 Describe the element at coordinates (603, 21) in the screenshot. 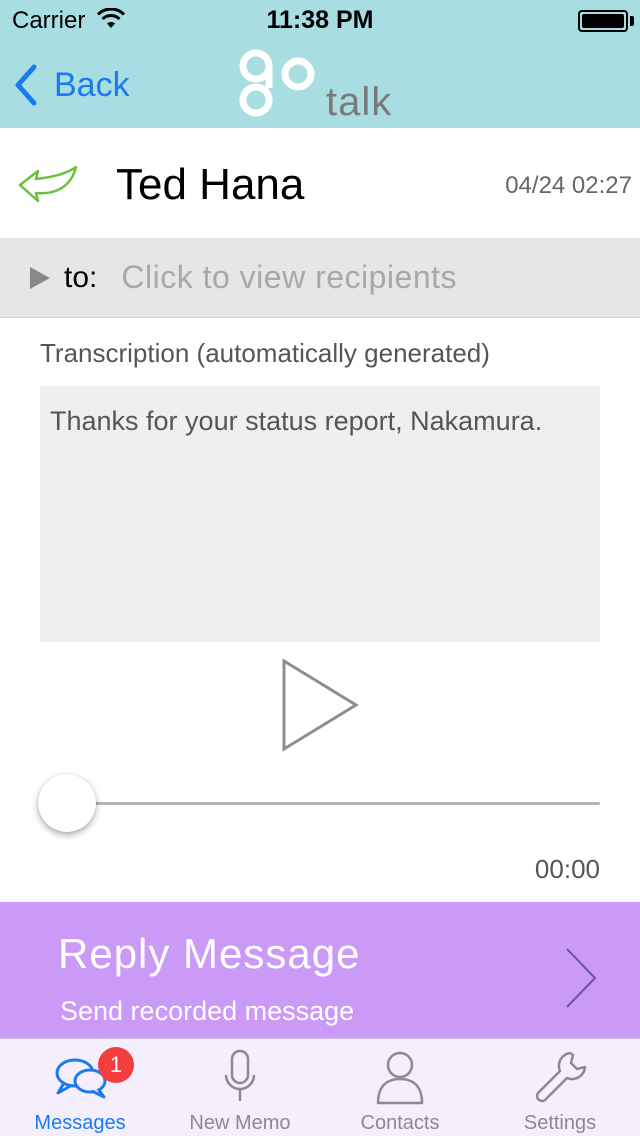

I see `battery-icon` at that location.